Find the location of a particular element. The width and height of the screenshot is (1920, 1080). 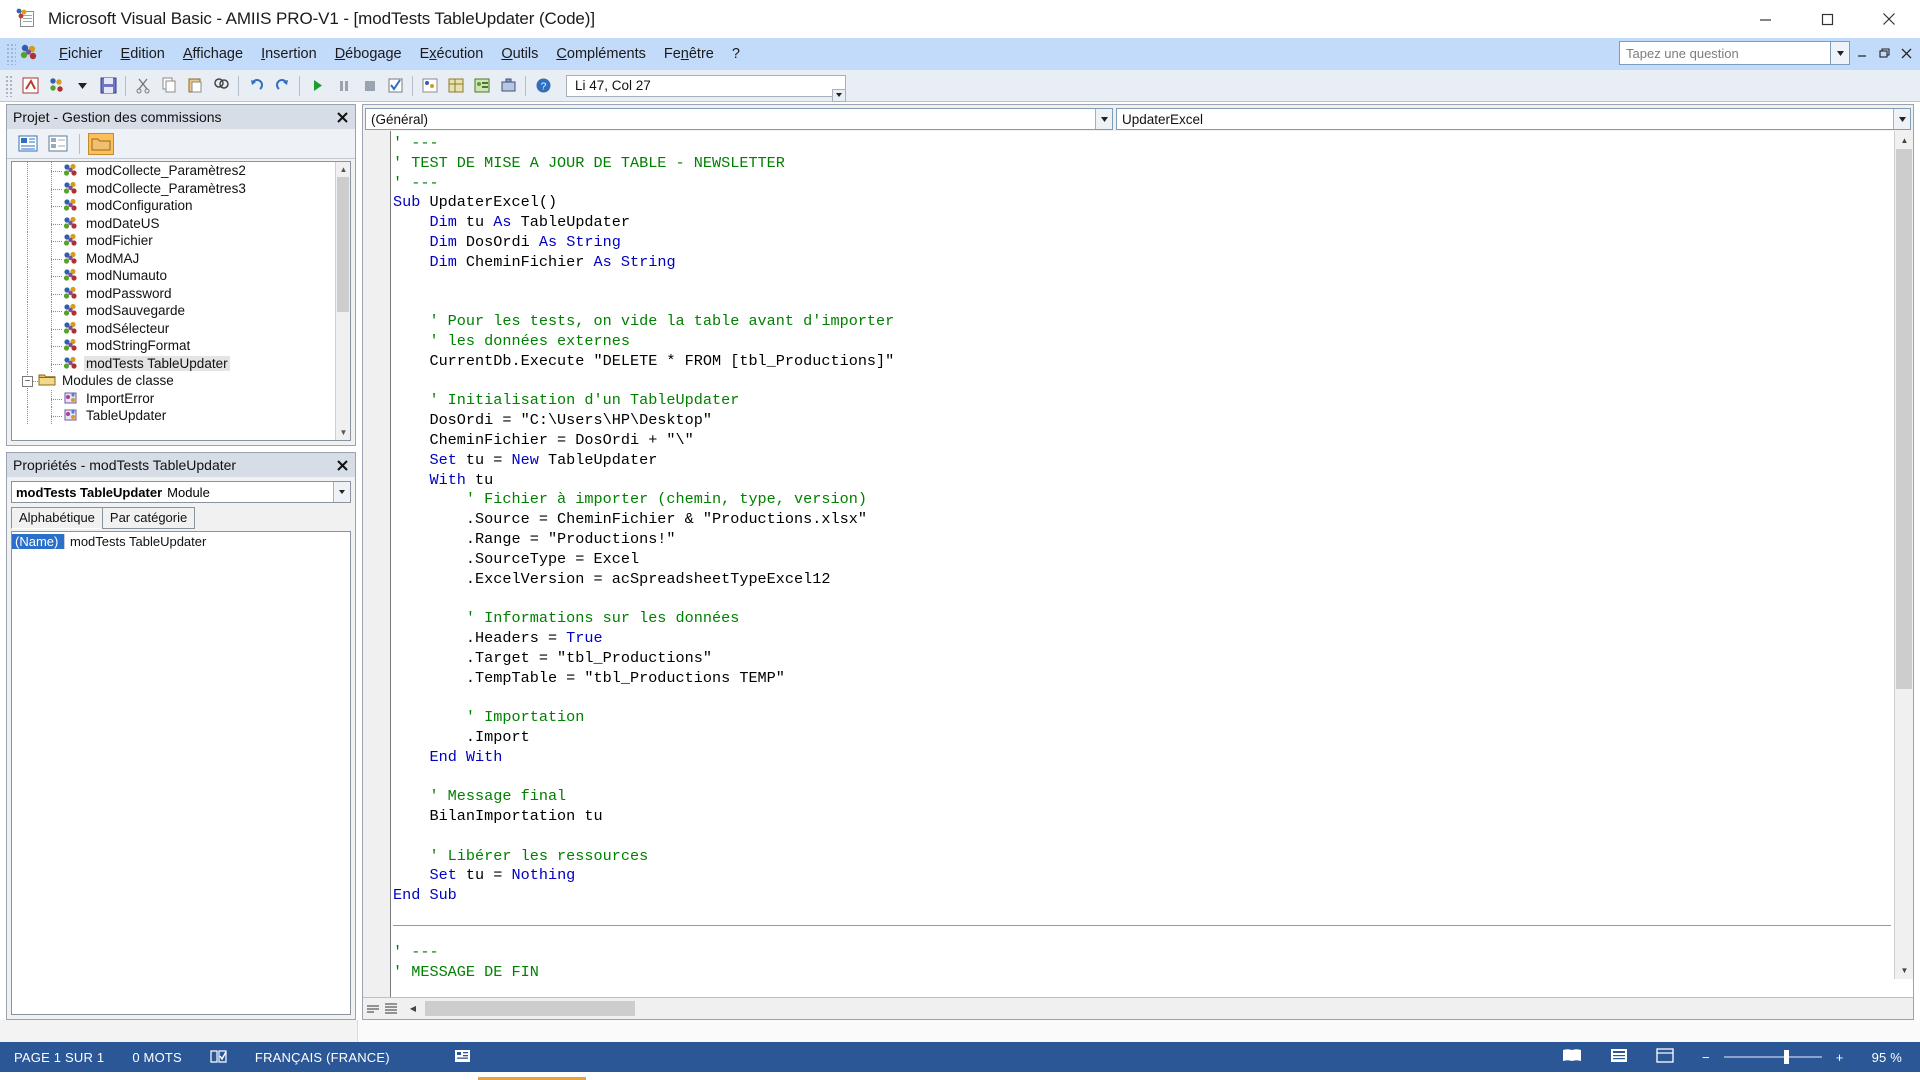

tree-item-modsauvegarde: modSauvegarde is located at coordinates (181, 311).